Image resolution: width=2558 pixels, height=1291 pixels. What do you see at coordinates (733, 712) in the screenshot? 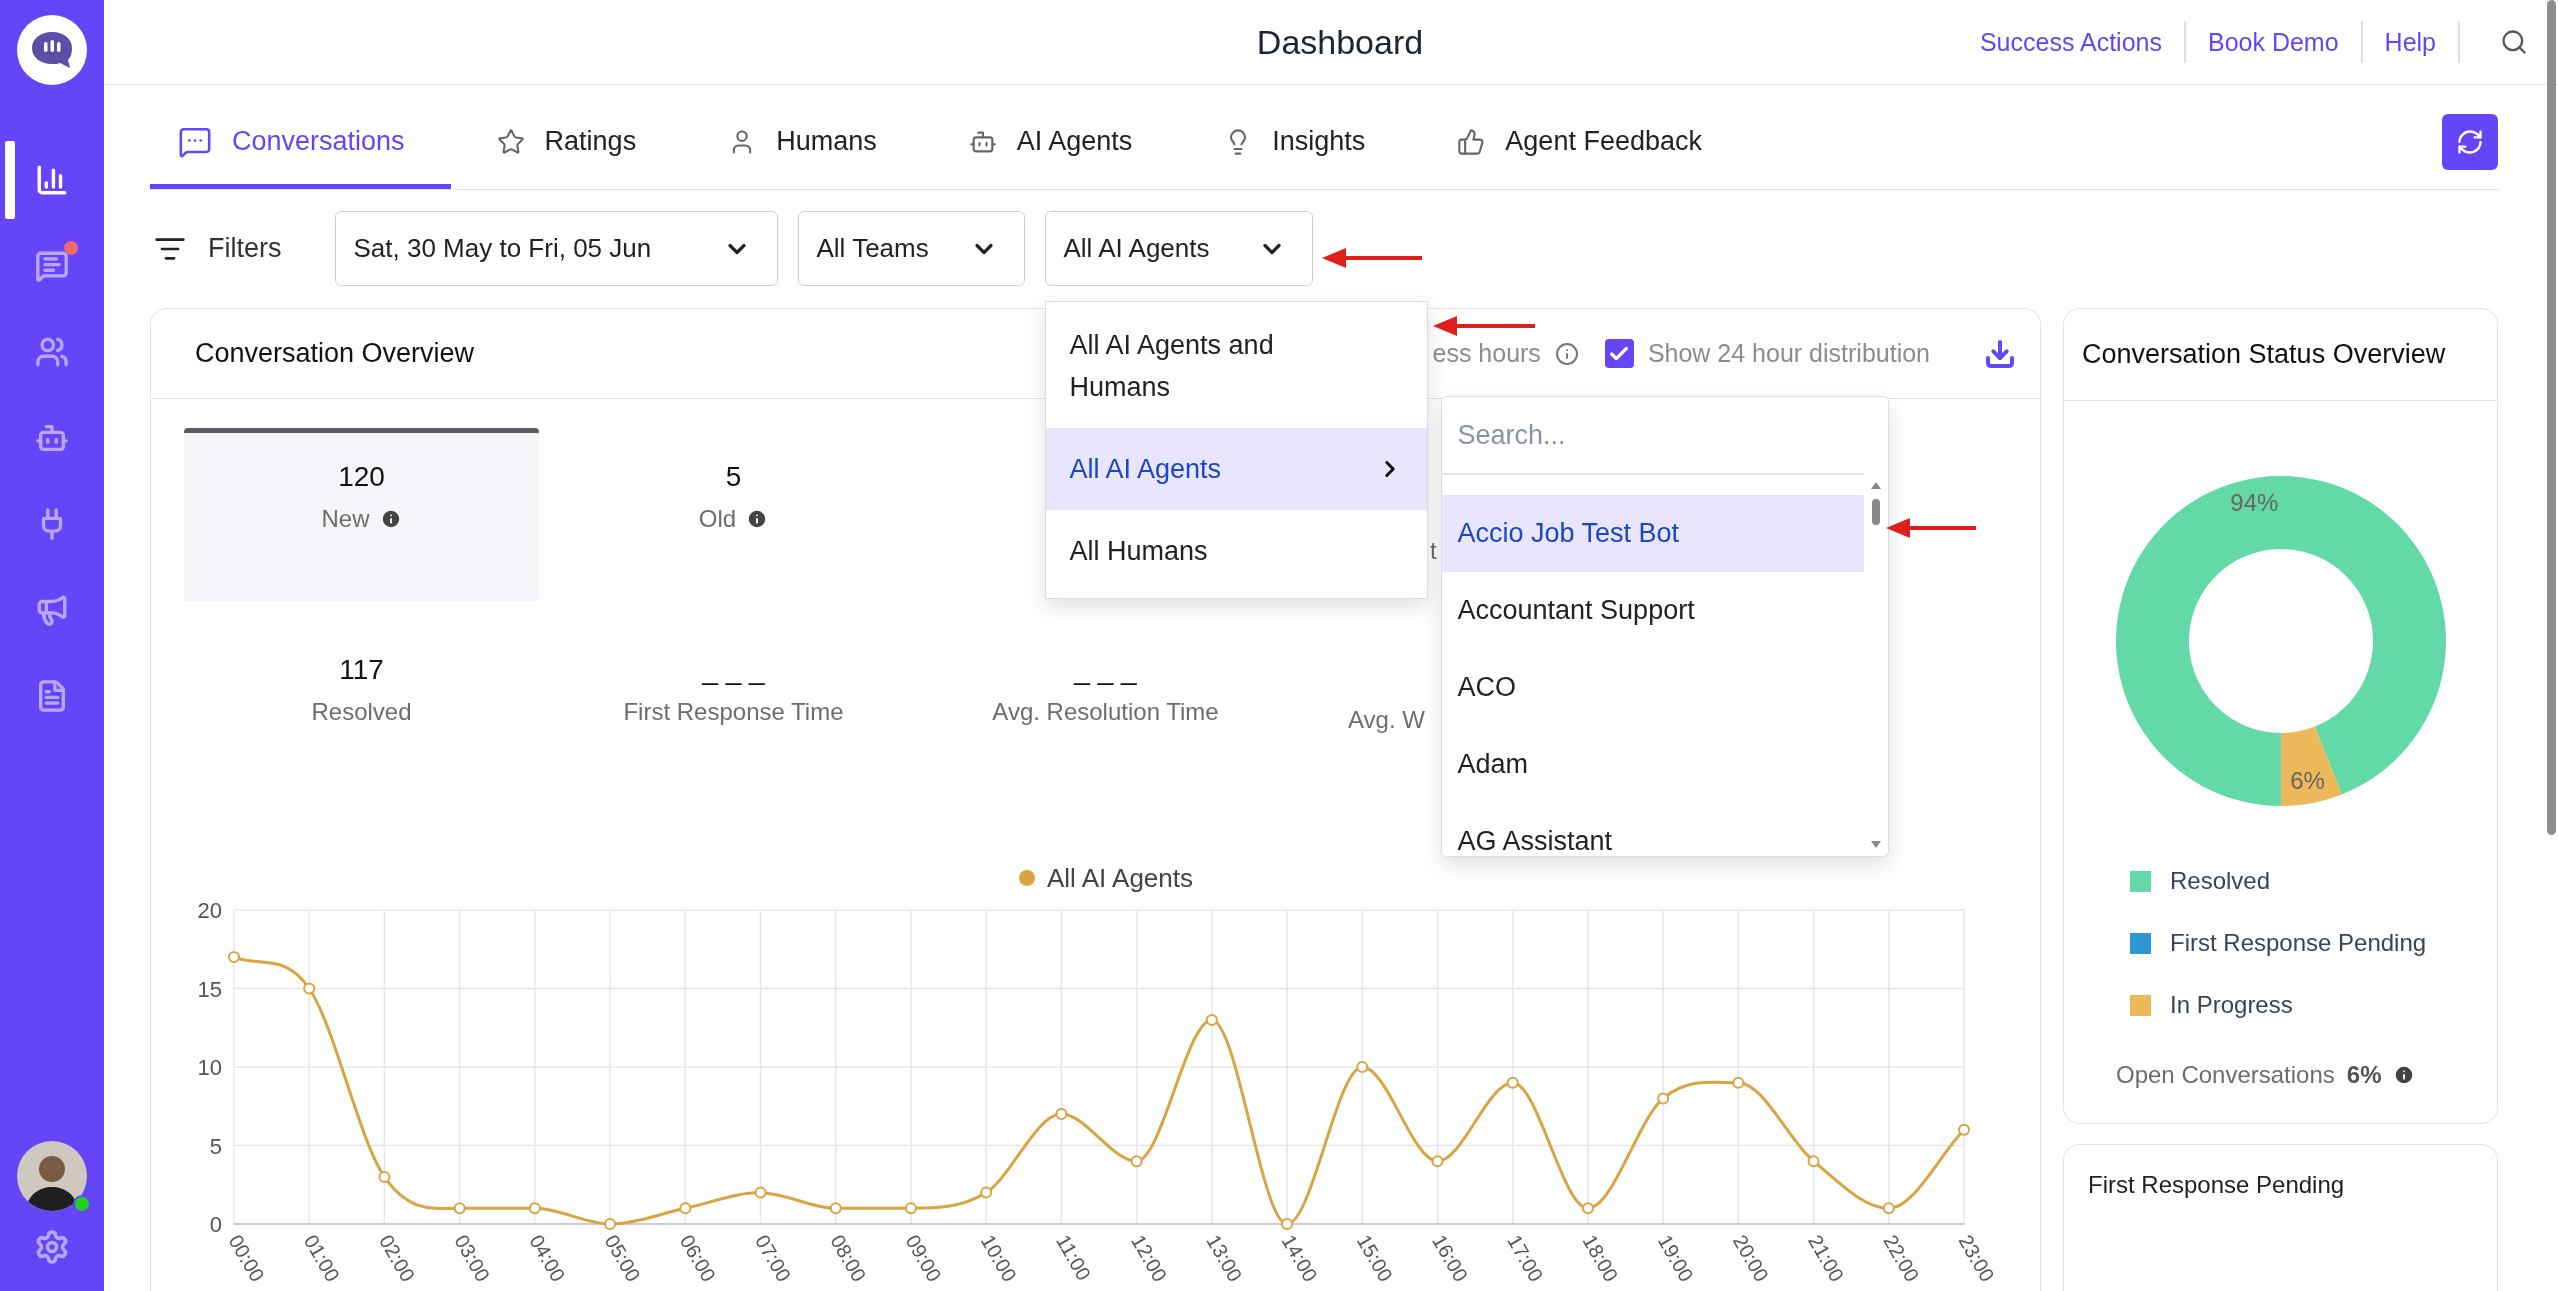
I see `metric-label: First Response Time` at bounding box center [733, 712].